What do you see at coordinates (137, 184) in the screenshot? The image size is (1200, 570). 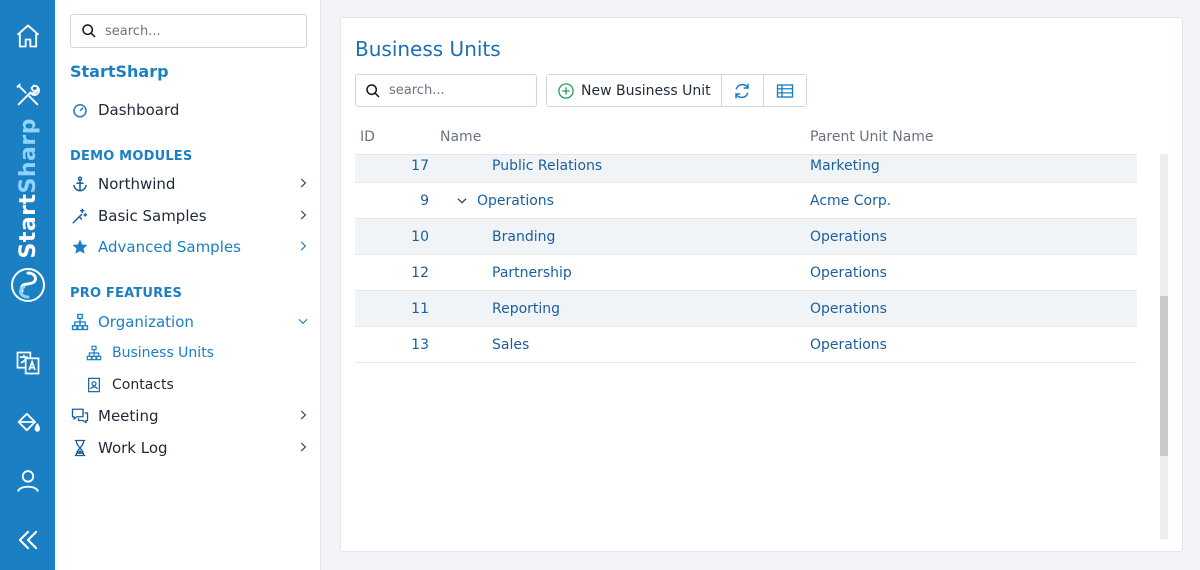 I see `nav-northwind-label: Northwind` at bounding box center [137, 184].